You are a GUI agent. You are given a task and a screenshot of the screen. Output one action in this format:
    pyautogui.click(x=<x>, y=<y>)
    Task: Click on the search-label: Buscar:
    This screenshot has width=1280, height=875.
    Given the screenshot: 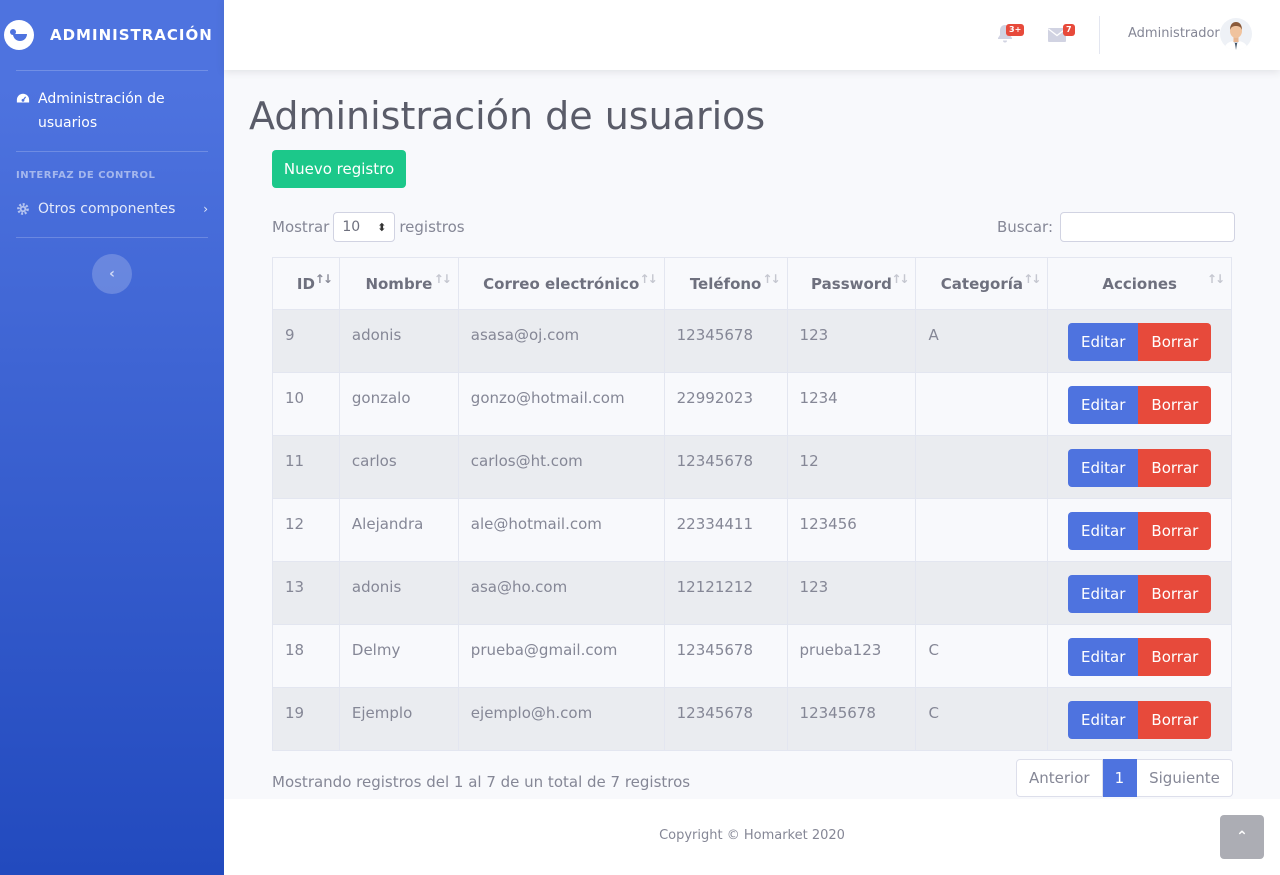 What is the action you would take?
    pyautogui.click(x=1025, y=227)
    